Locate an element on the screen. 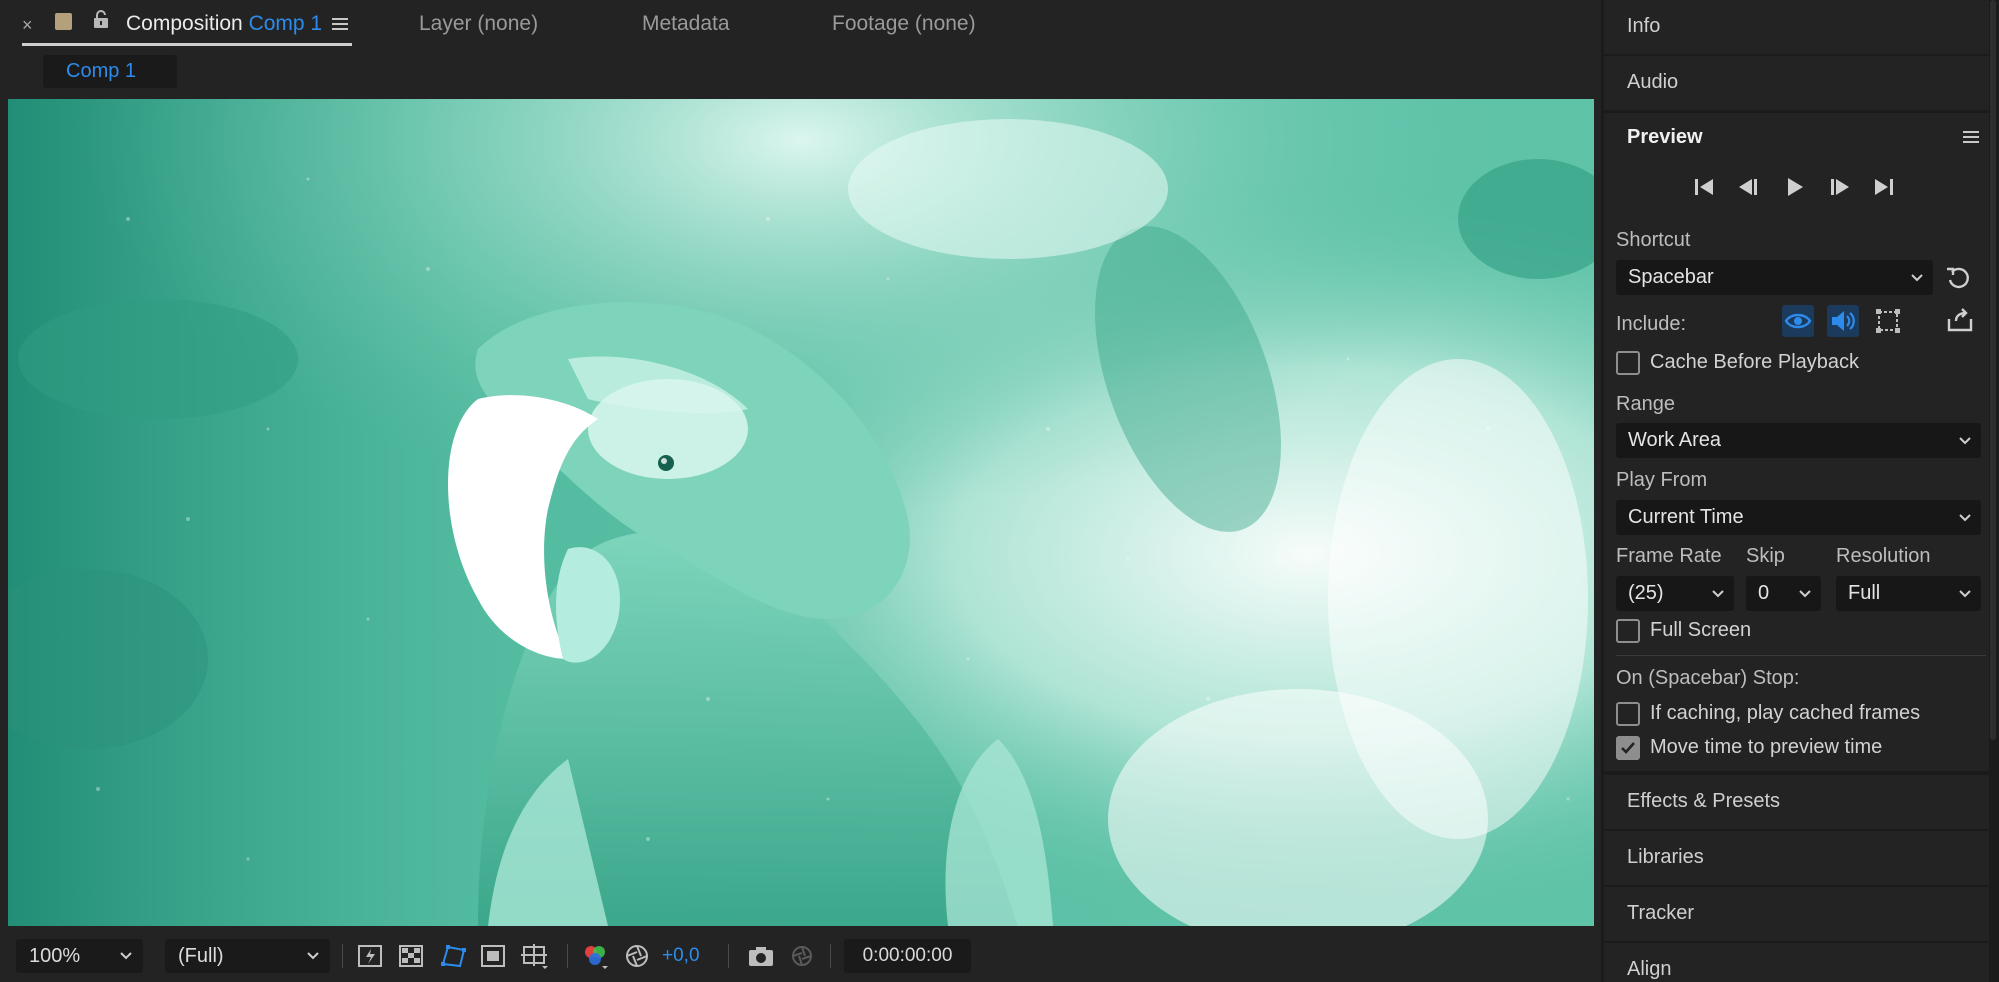 The width and height of the screenshot is (1999, 982). skip-value: 0 is located at coordinates (1764, 593).